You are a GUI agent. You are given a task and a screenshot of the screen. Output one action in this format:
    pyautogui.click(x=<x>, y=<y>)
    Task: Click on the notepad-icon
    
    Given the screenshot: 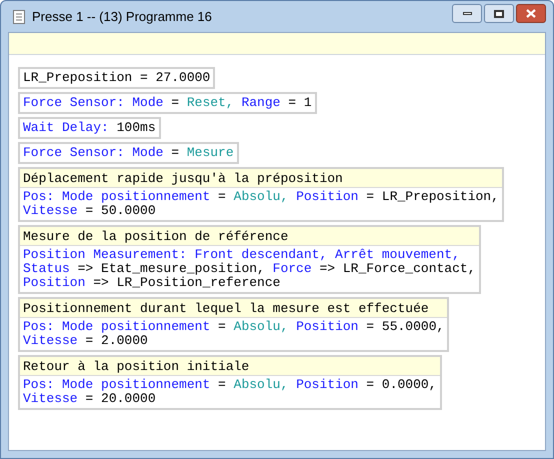 What is the action you would take?
    pyautogui.click(x=19, y=16)
    